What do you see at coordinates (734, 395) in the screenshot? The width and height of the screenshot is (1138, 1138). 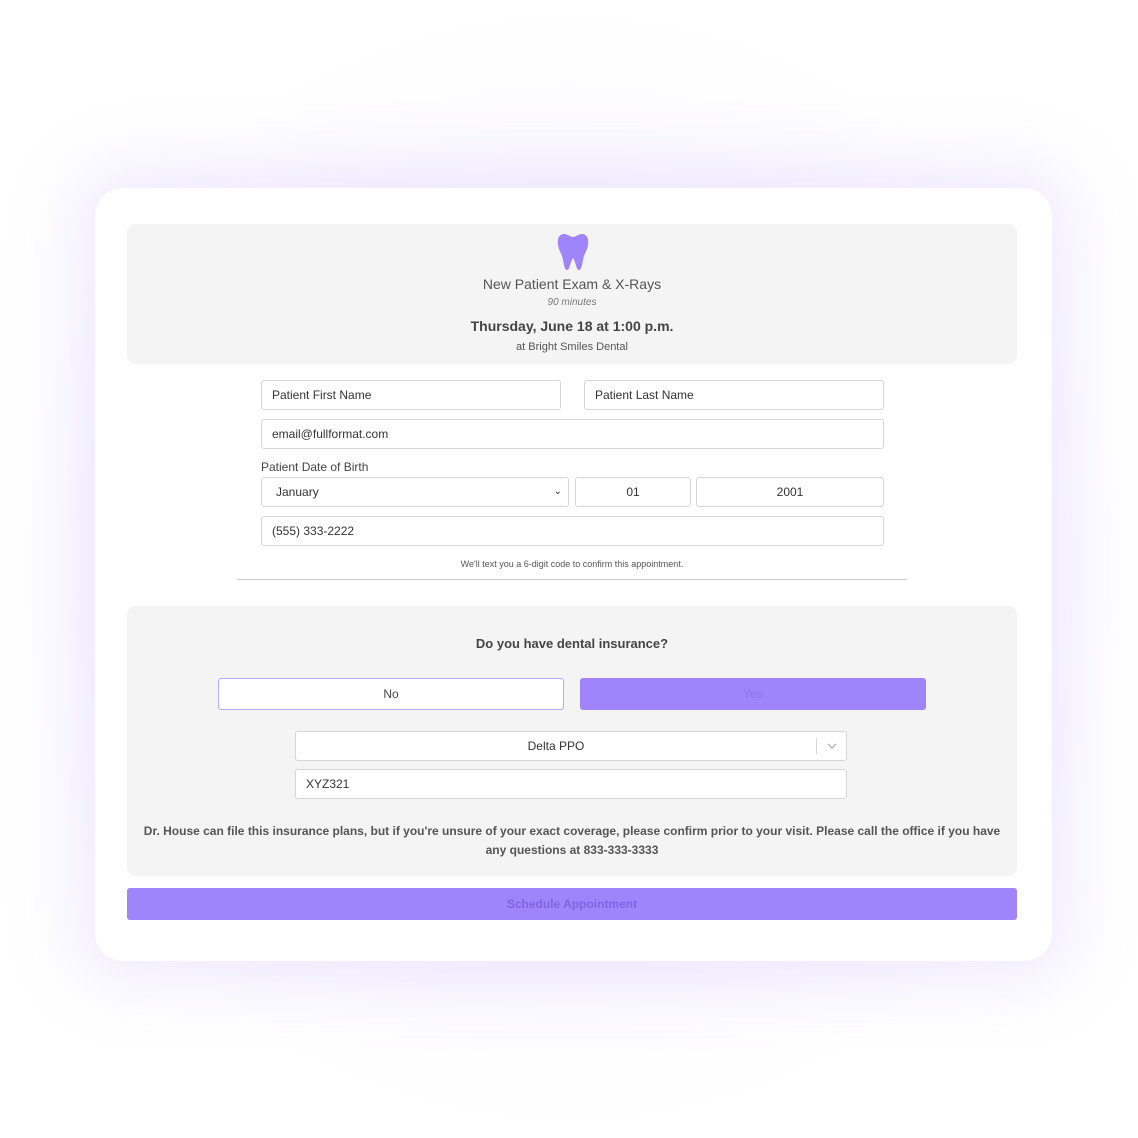 I see `last-name-input: Patient Last Name` at bounding box center [734, 395].